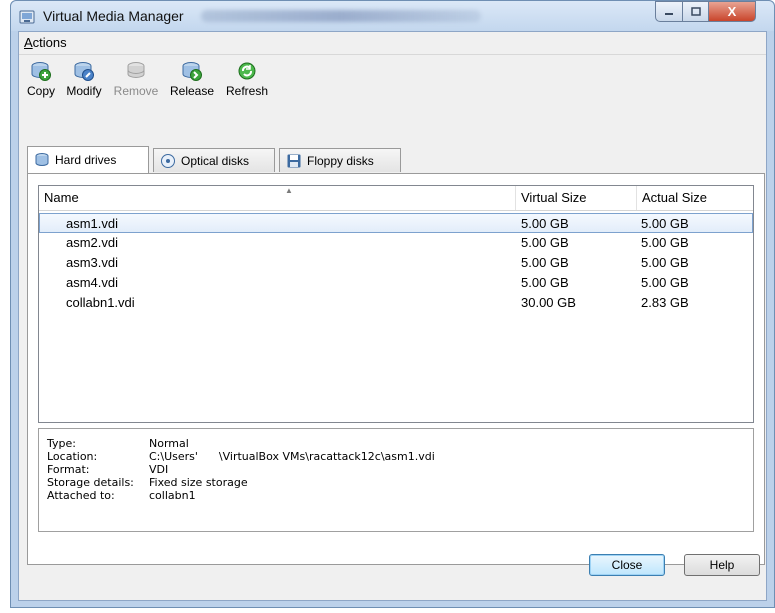 The width and height of the screenshot is (775, 613). Describe the element at coordinates (294, 160) in the screenshot. I see `floppy-disk-icon` at that location.